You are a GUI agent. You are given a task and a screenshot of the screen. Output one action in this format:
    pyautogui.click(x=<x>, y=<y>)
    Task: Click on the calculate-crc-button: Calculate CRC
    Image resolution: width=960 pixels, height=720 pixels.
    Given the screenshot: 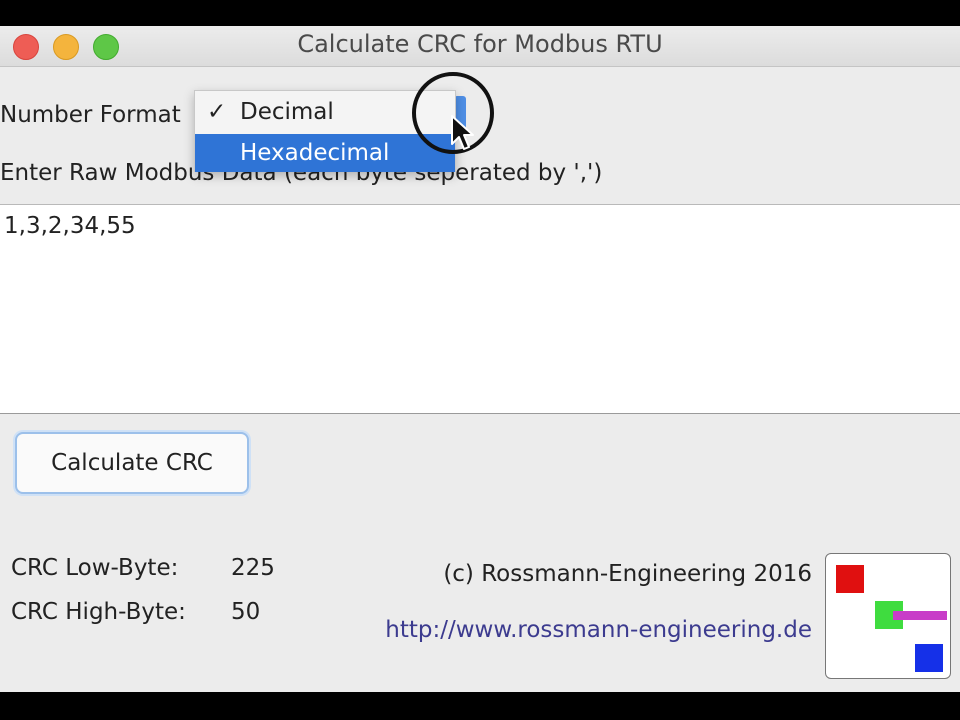 What is the action you would take?
    pyautogui.click(x=132, y=463)
    